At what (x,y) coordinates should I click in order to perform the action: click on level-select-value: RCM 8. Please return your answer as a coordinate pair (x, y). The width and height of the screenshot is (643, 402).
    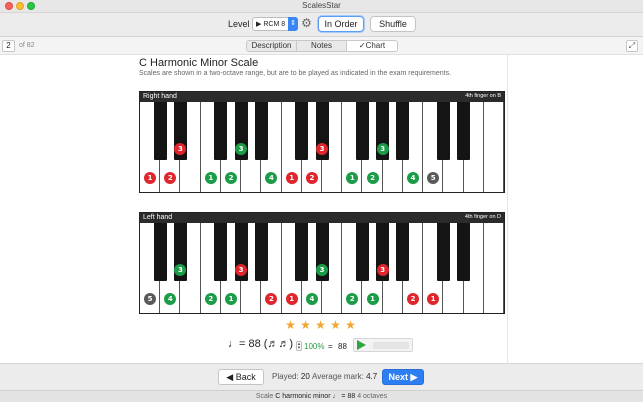
    Looking at the image, I should click on (274, 24).